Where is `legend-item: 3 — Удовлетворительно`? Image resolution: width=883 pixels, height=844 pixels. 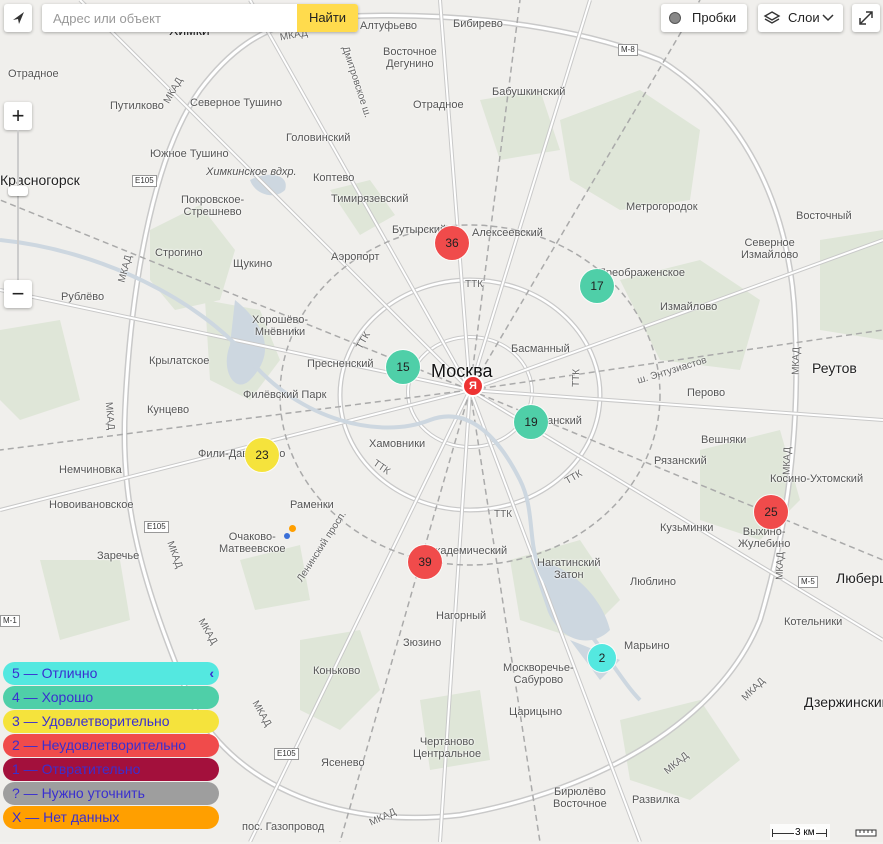
legend-item: 3 — Удовлетворительно is located at coordinates (111, 721).